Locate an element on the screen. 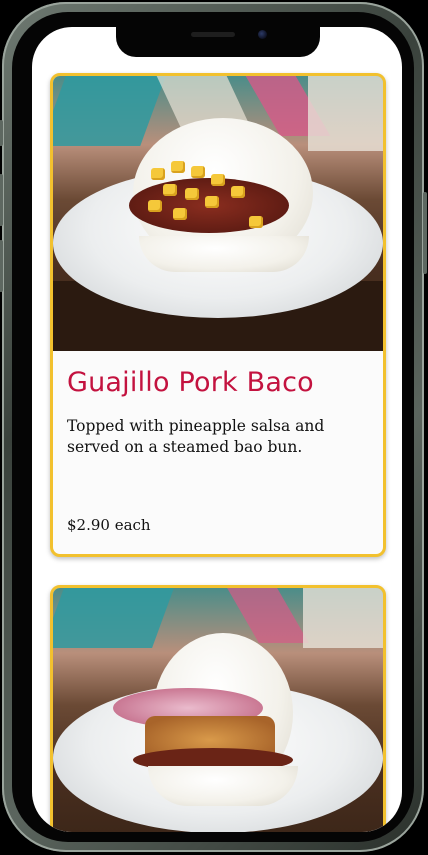 This screenshot has width=428, height=855. mute-switch is located at coordinates (1, 133).